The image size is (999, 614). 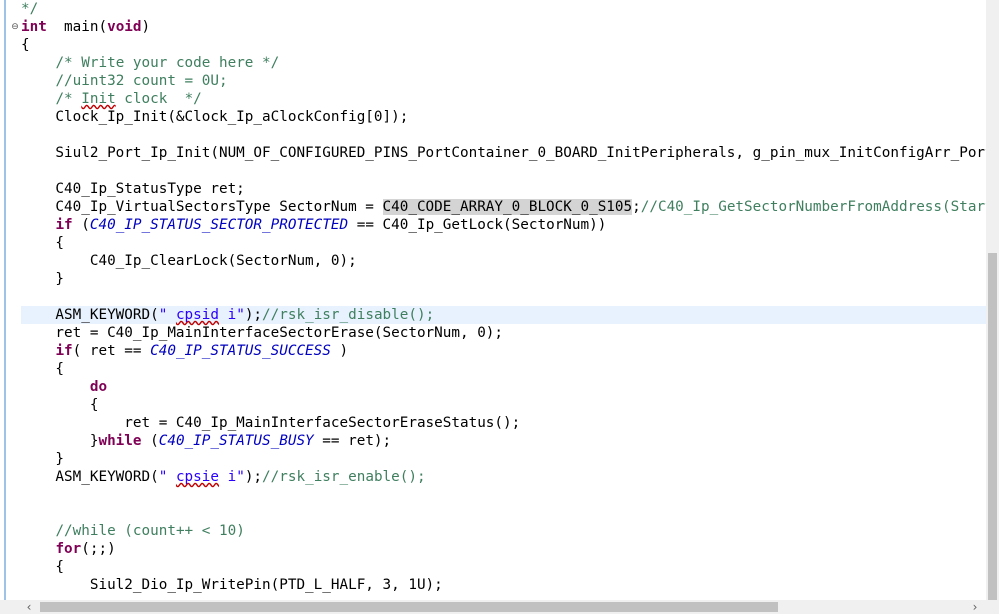 I want to click on fold-collapse-icon: ⊖, so click(x=15, y=27).